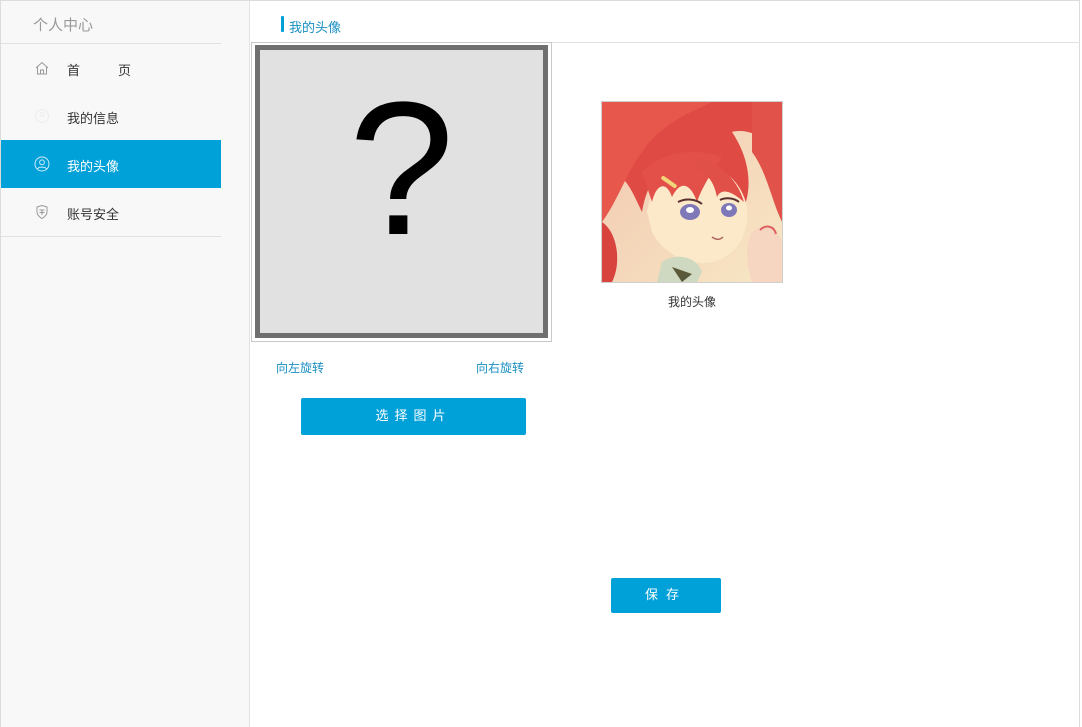 Image resolution: width=1082 pixels, height=727 pixels. I want to click on sidebar-menu: 首页 我的信息 我的头像 账号安全, so click(111, 140).